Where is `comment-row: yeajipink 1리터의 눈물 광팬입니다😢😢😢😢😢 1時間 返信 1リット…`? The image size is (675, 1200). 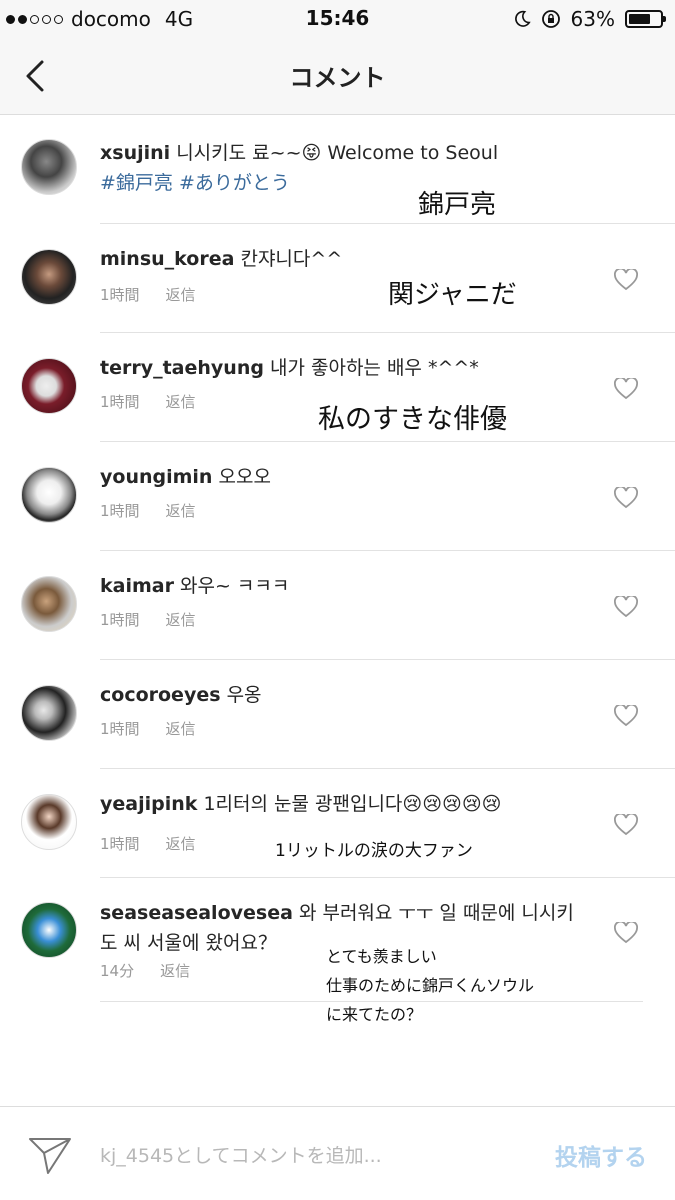
comment-row: yeajipink 1리터의 눈물 광팬입니다😢😢😢😢😢 1時間 返信 1リット… is located at coordinates (337, 823).